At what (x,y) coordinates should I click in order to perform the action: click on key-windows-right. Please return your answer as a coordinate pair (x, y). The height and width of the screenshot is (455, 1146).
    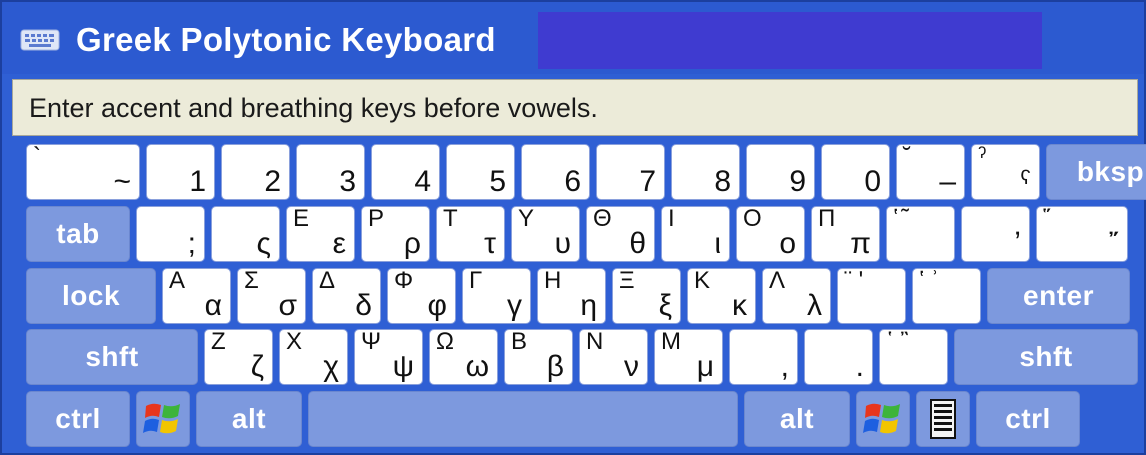
    Looking at the image, I should click on (883, 419).